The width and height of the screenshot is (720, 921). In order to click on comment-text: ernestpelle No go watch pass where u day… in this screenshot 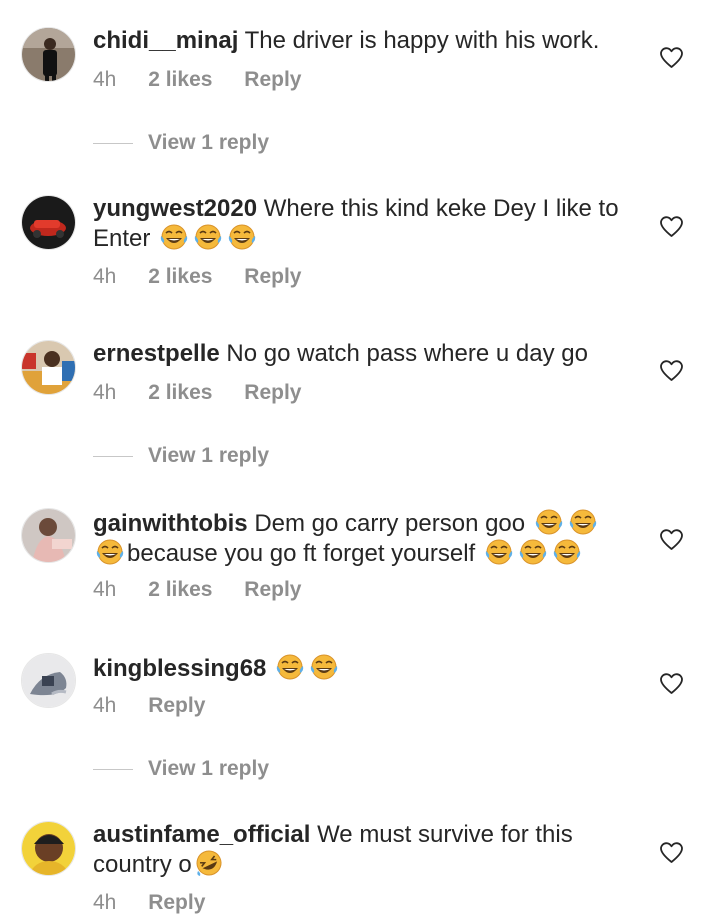, I will do `click(363, 354)`.